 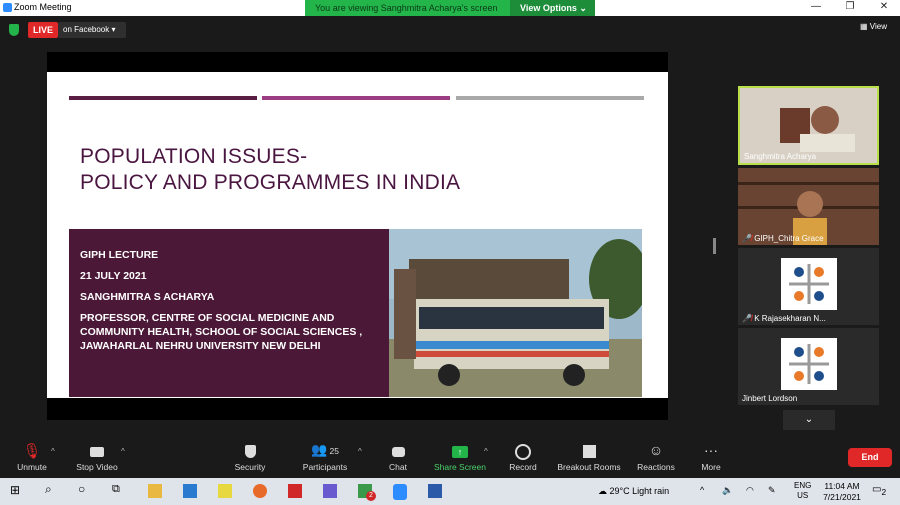 What do you see at coordinates (879, 490) in the screenshot?
I see `notification-center-icon: ▭2` at bounding box center [879, 490].